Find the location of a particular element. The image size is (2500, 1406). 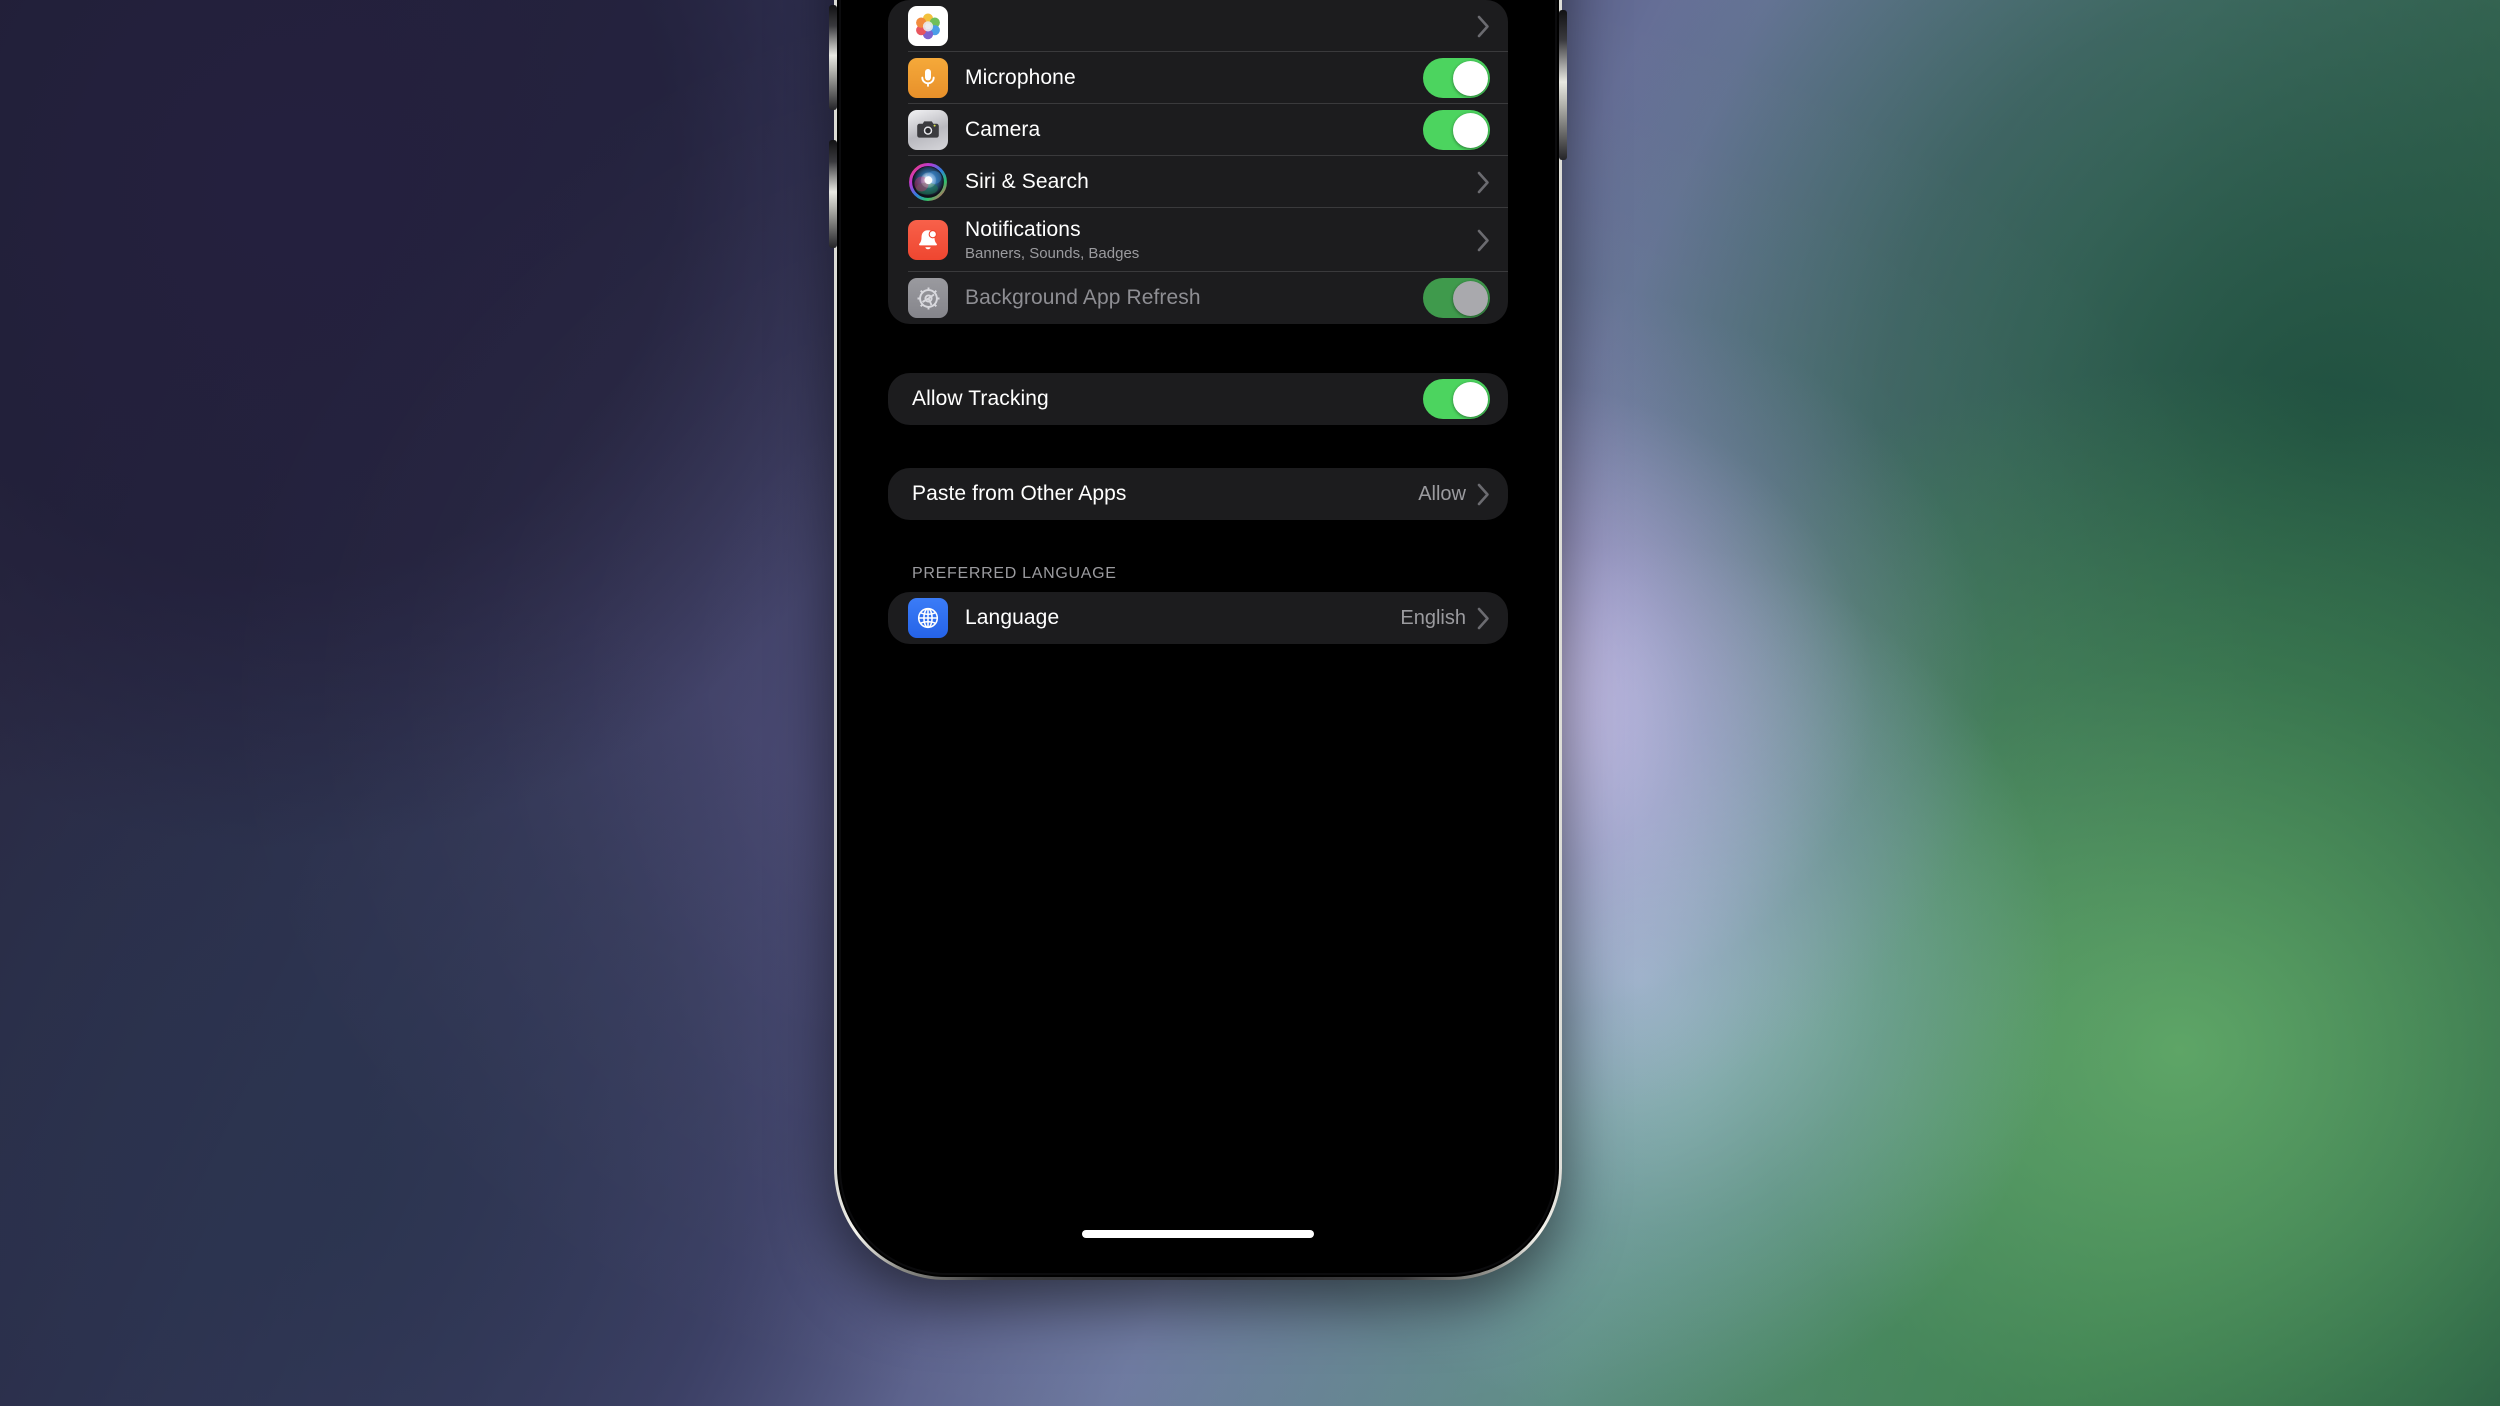

settings-row-language-value: English is located at coordinates (1433, 617).